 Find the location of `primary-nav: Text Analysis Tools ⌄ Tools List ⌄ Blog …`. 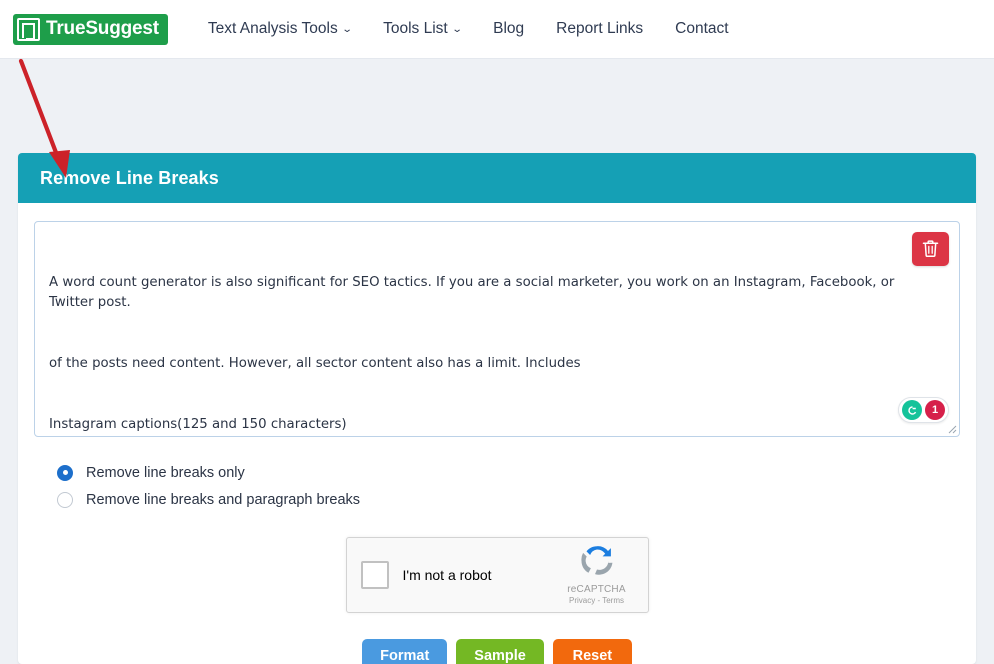

primary-nav: Text Analysis Tools ⌄ Tools List ⌄ Blog … is located at coordinates (468, 29).